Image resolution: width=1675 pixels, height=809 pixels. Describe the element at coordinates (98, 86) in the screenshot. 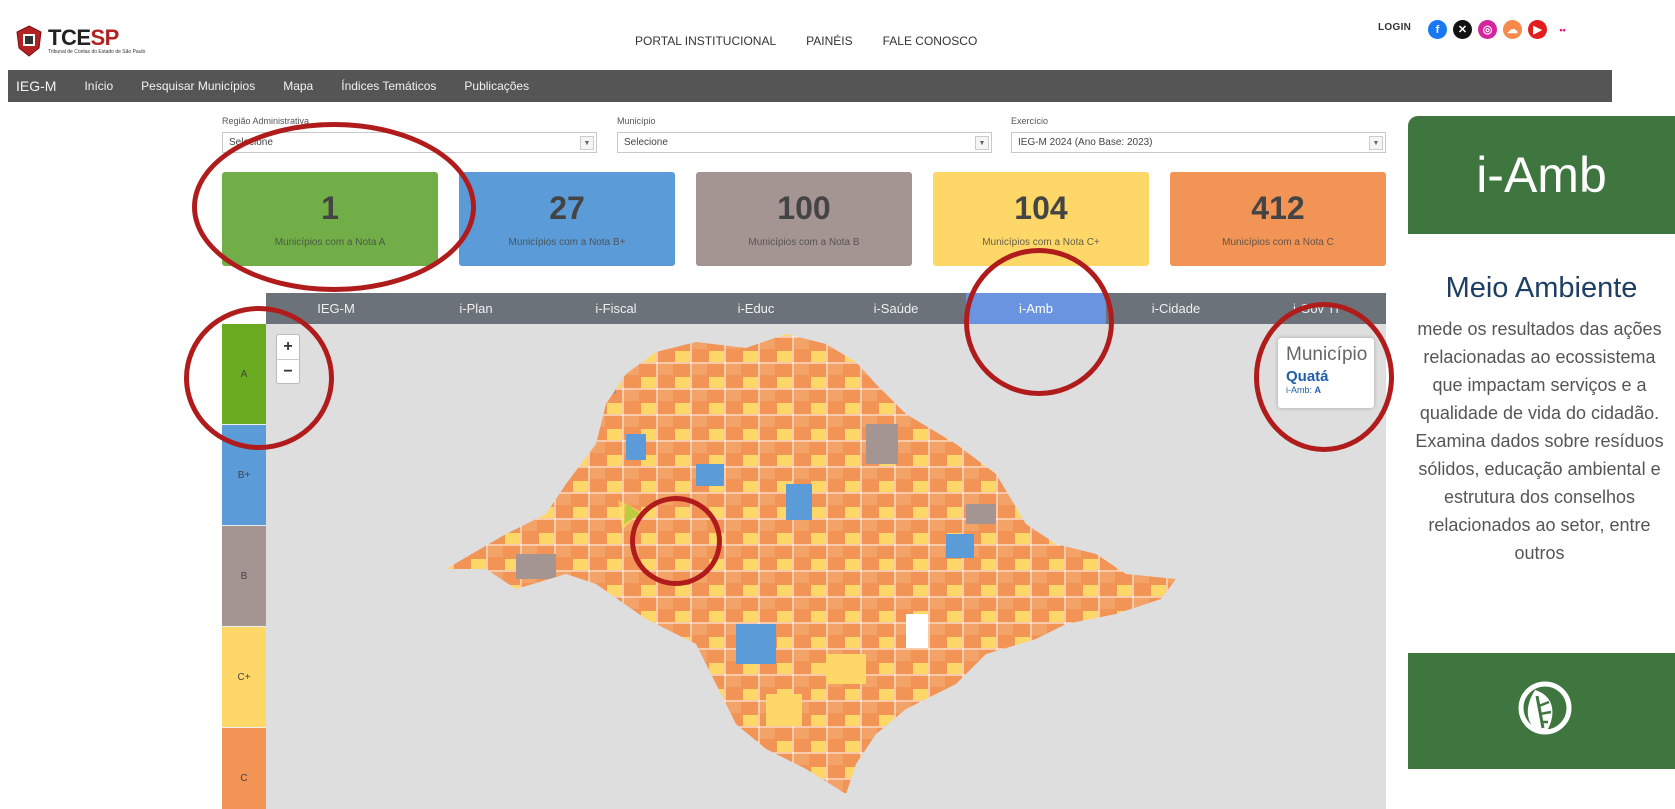

I see `nav-inicio: Início` at that location.